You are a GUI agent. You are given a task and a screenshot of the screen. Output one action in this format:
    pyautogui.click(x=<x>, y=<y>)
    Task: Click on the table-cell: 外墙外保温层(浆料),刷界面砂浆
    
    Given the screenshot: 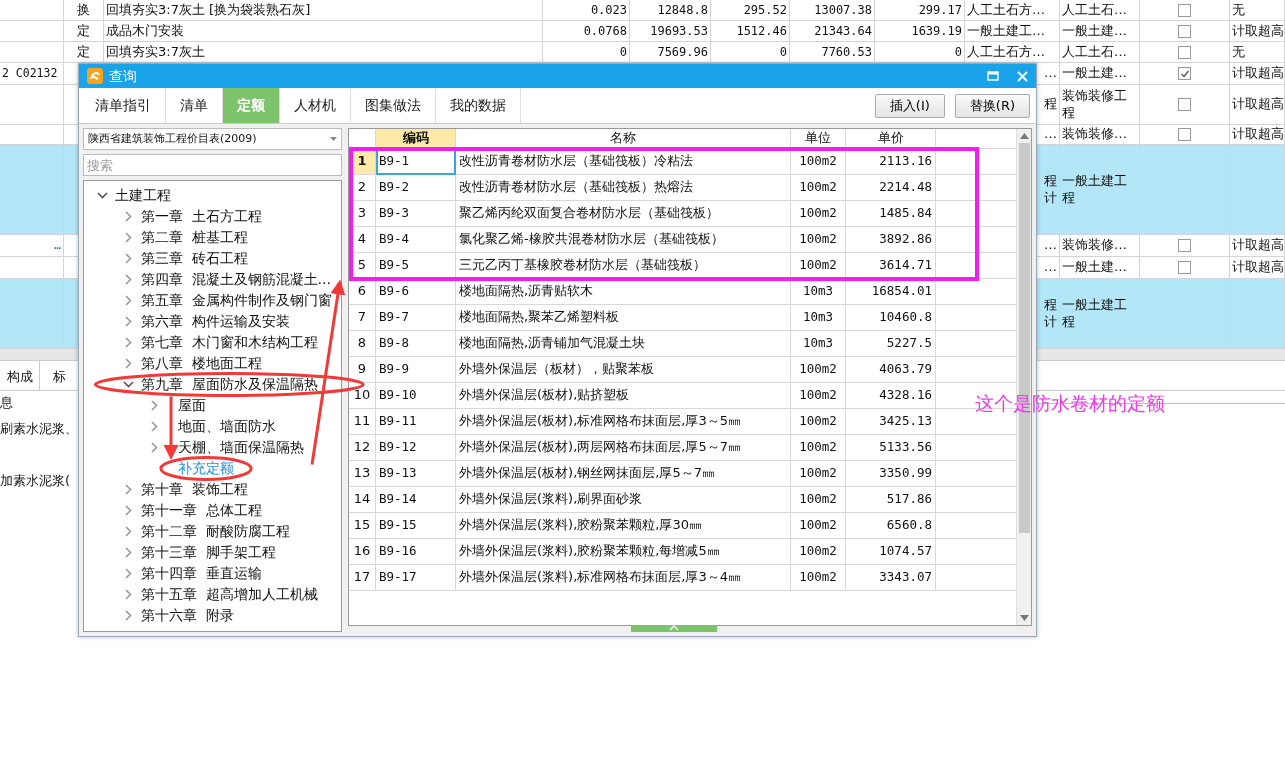 What is the action you would take?
    pyautogui.click(x=623, y=500)
    